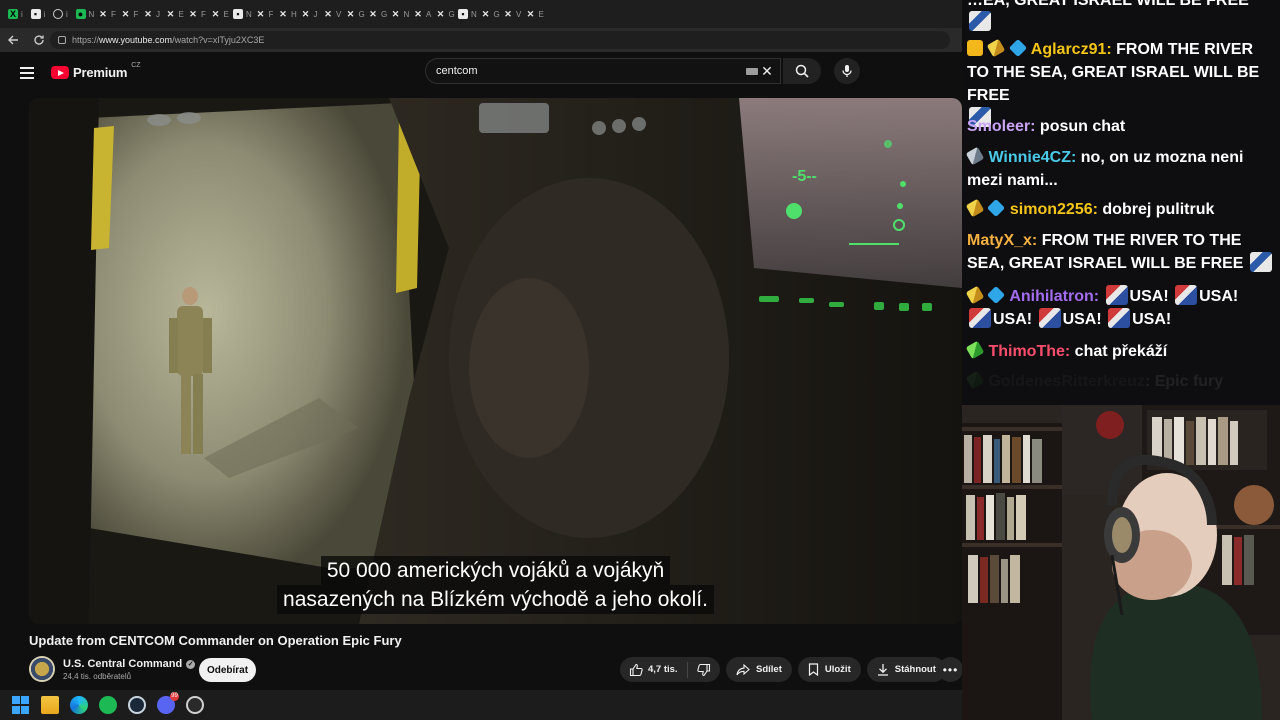 The width and height of the screenshot is (1280, 720). I want to click on chat-message: Smoleer: posun chat, so click(1046, 126).